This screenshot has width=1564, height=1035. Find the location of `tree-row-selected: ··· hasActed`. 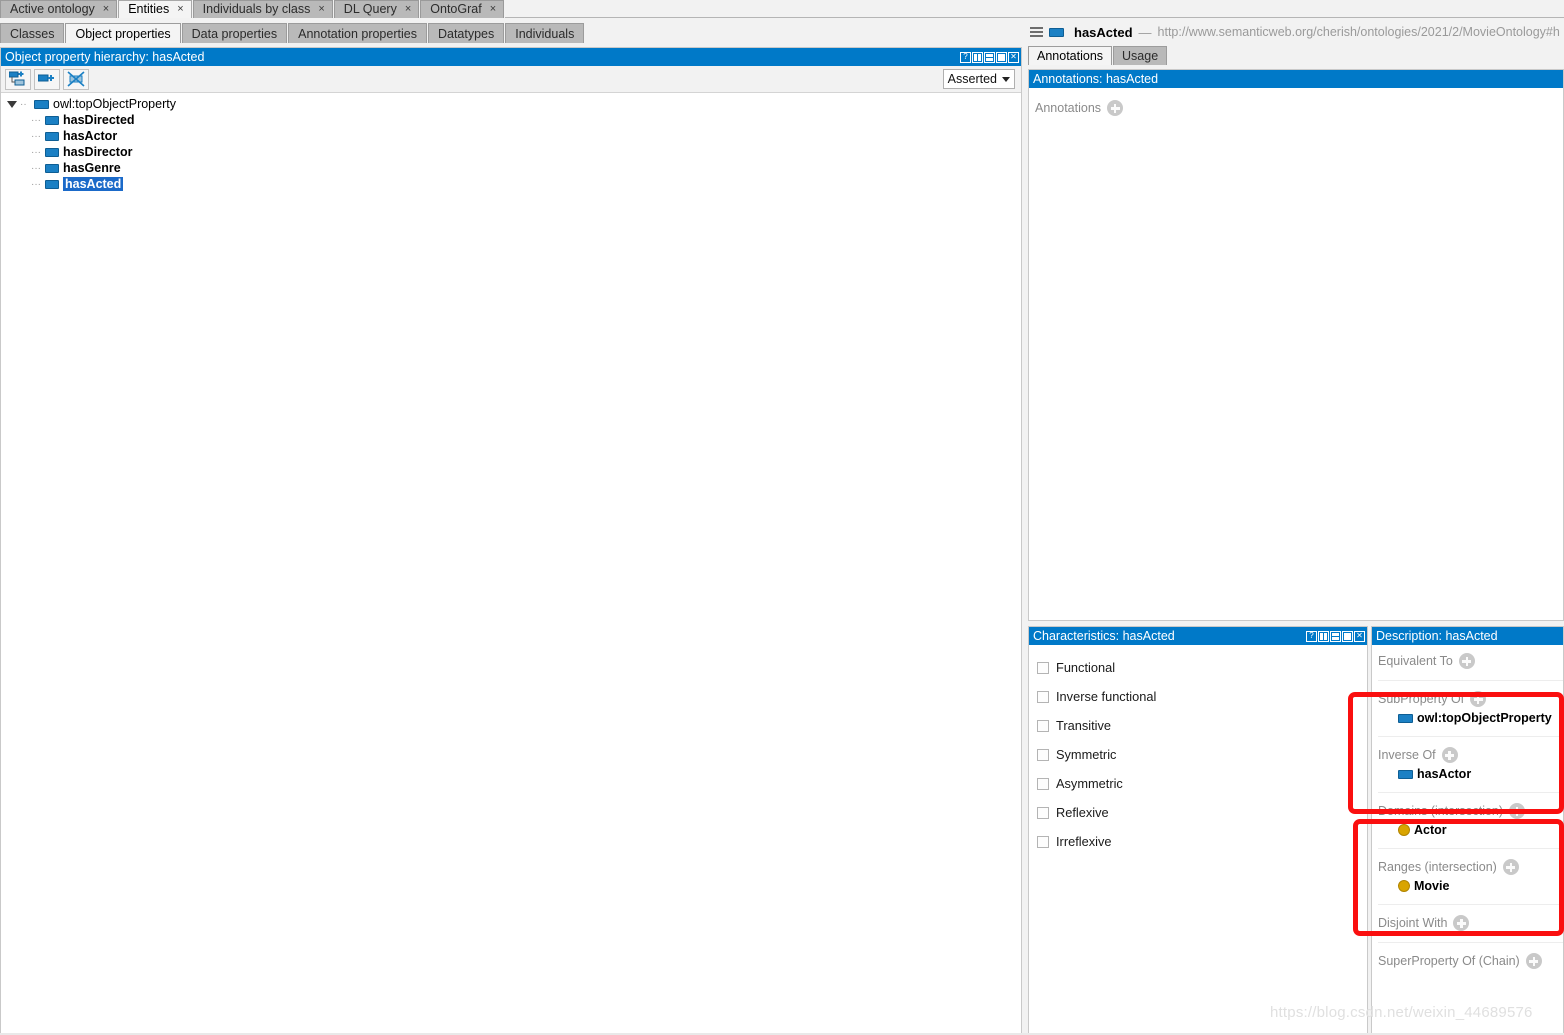

tree-row-selected: ··· hasActed is located at coordinates (511, 184).